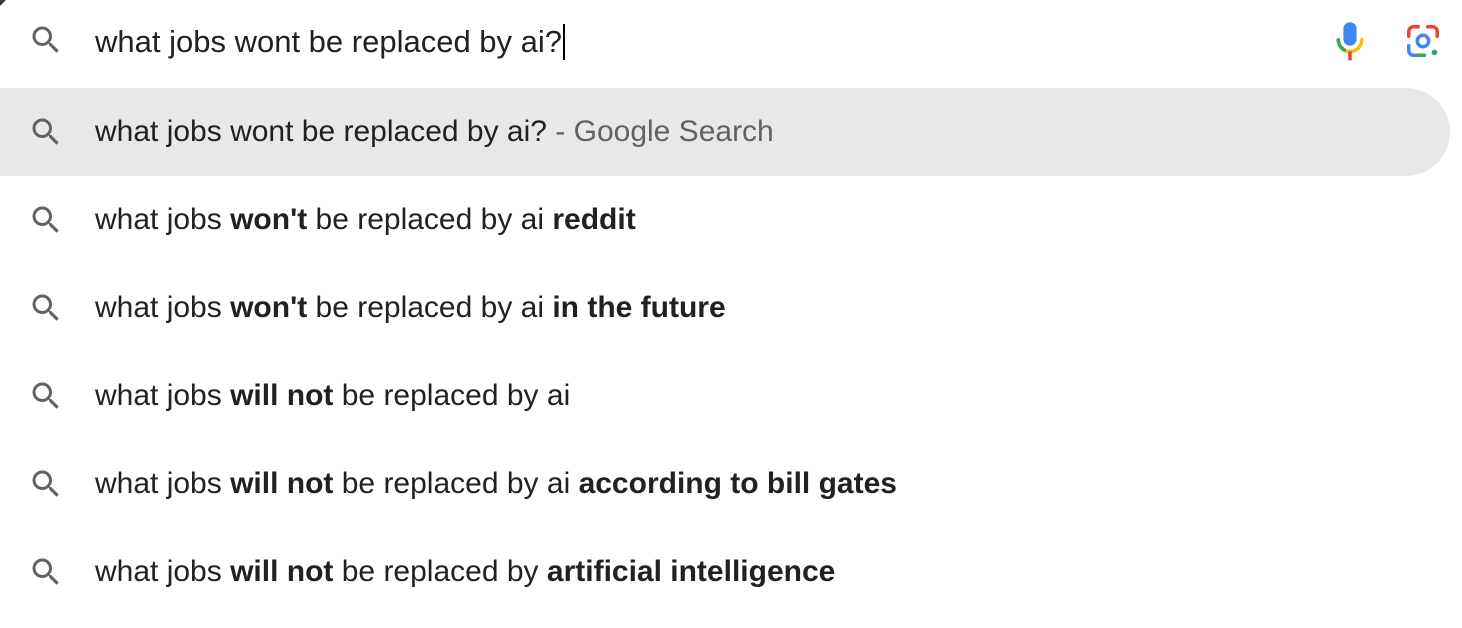 This screenshot has height=628, width=1462. What do you see at coordinates (725, 396) in the screenshot?
I see `suggestion-item: what jobs will not be replaced by ai` at bounding box center [725, 396].